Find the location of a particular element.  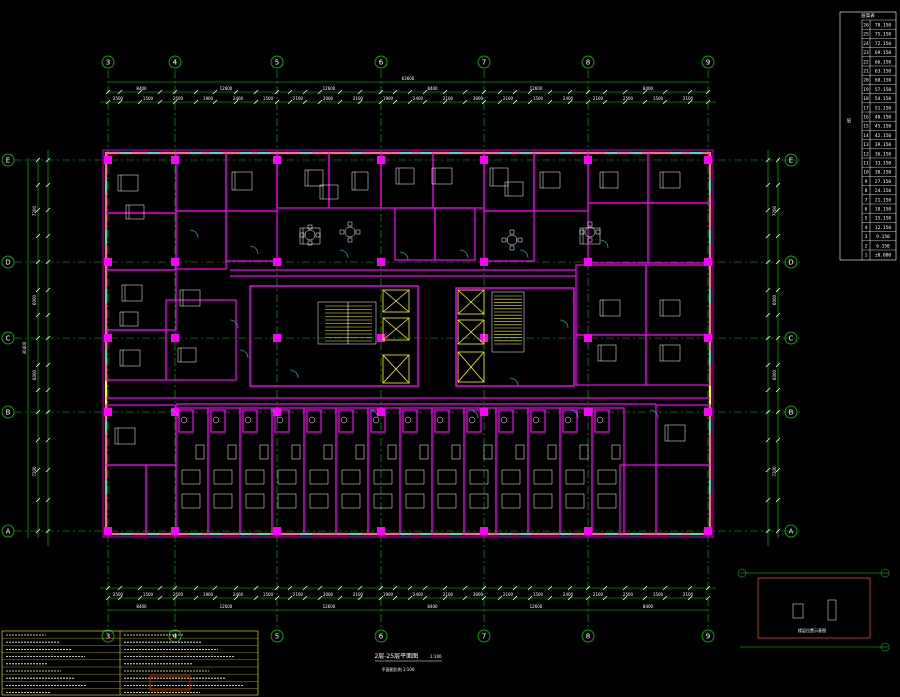

axis-label-h: A is located at coordinates (8, 532).